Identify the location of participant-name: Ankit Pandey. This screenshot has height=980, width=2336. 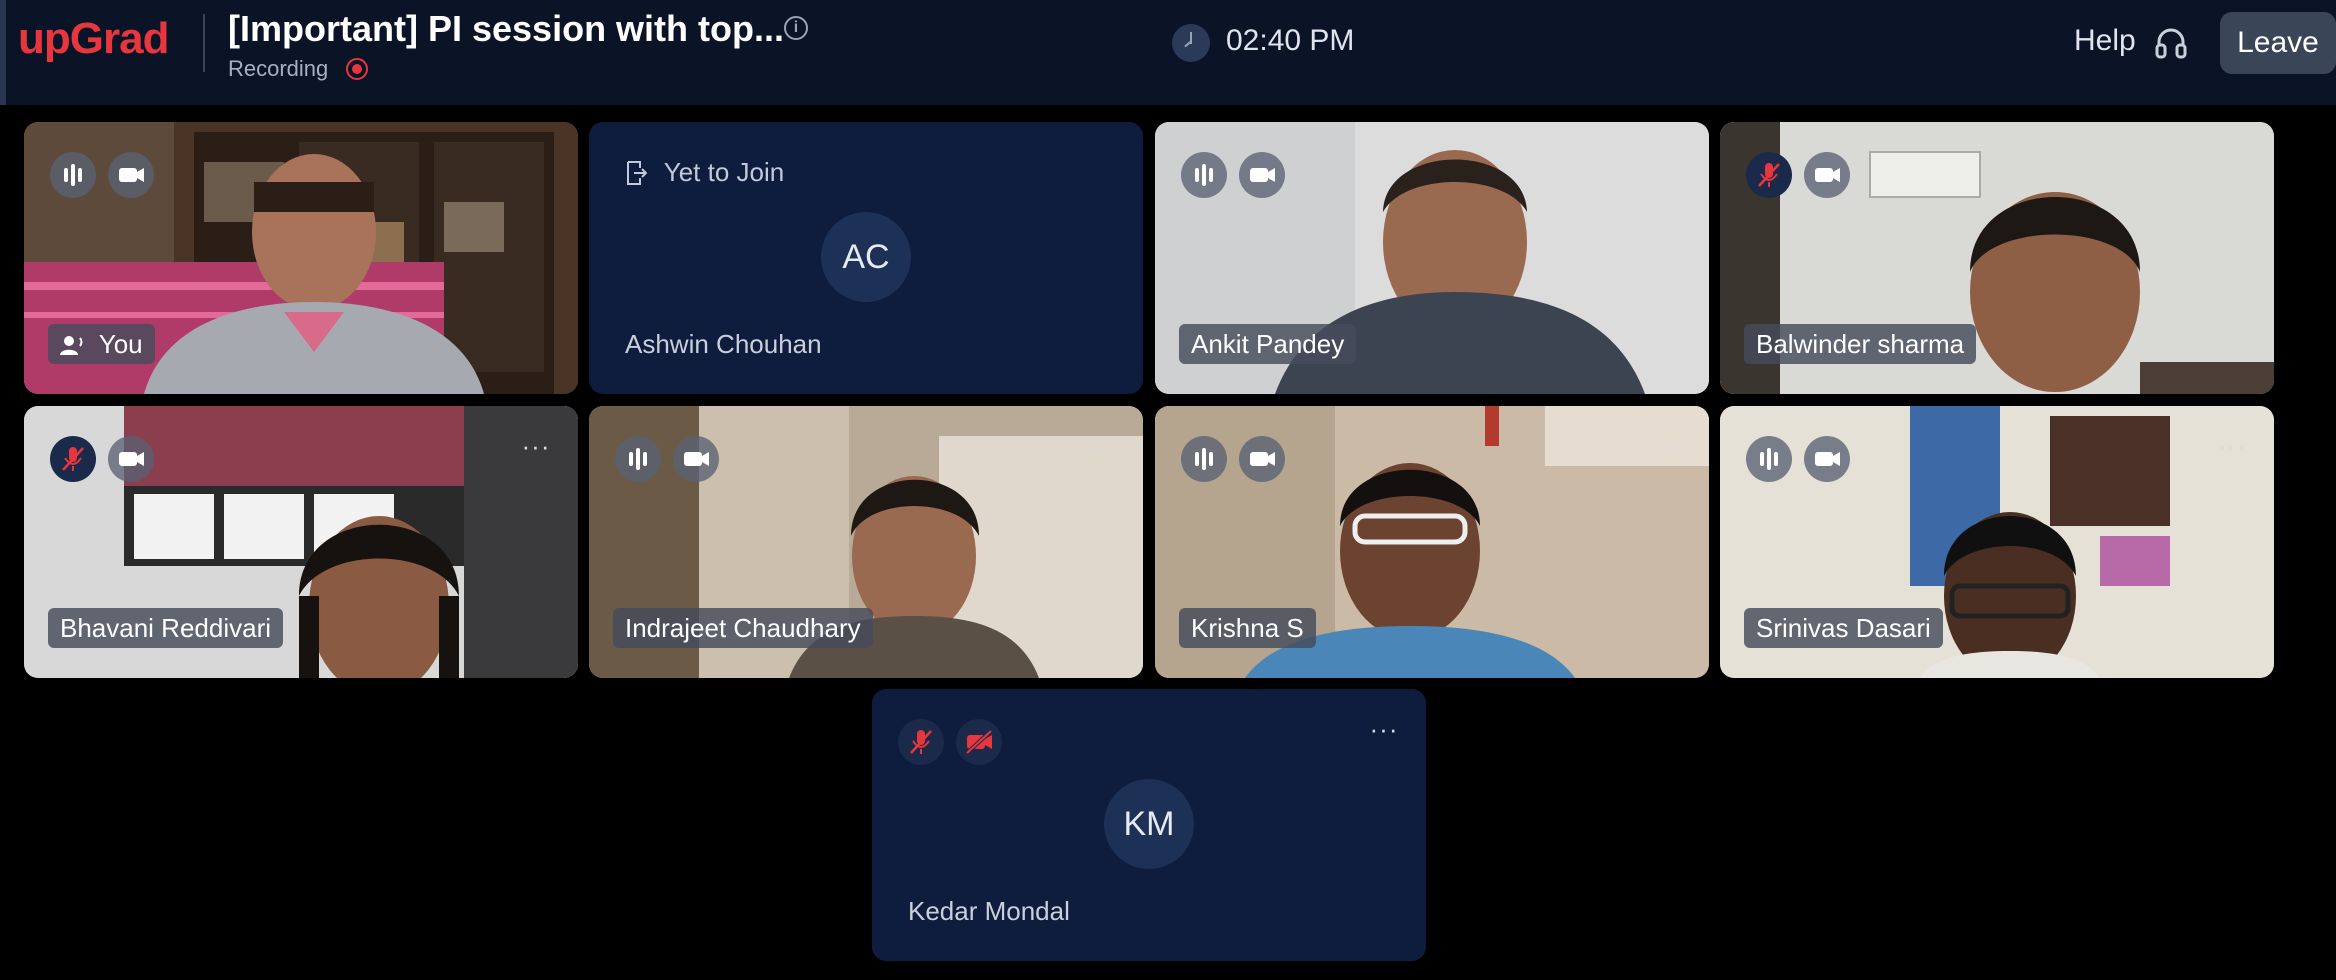
(1268, 344).